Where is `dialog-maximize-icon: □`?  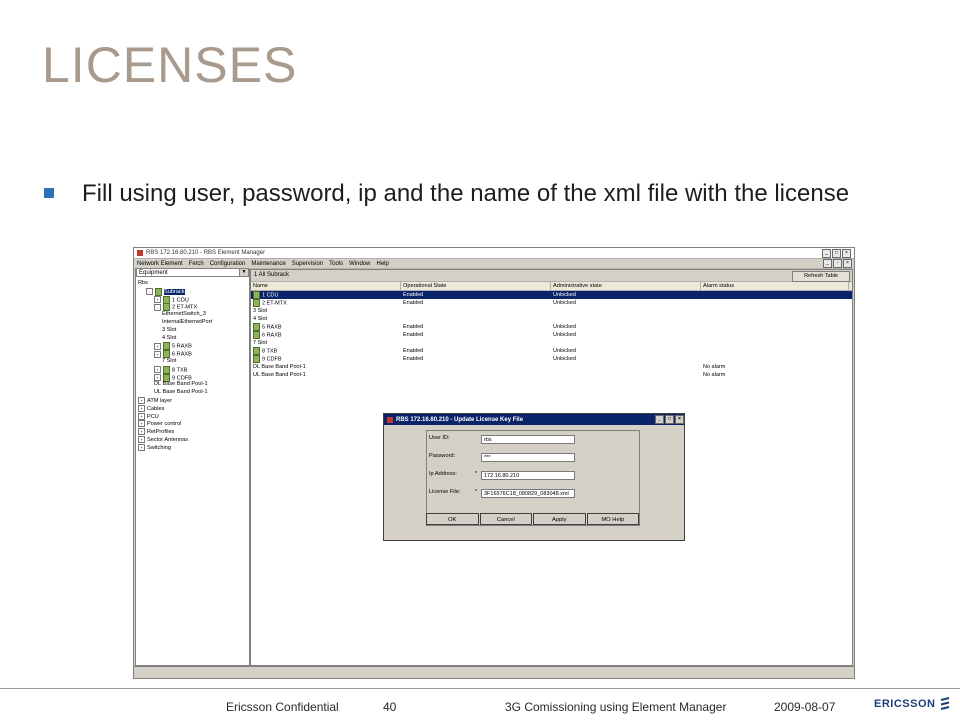 dialog-maximize-icon: □ is located at coordinates (669, 419).